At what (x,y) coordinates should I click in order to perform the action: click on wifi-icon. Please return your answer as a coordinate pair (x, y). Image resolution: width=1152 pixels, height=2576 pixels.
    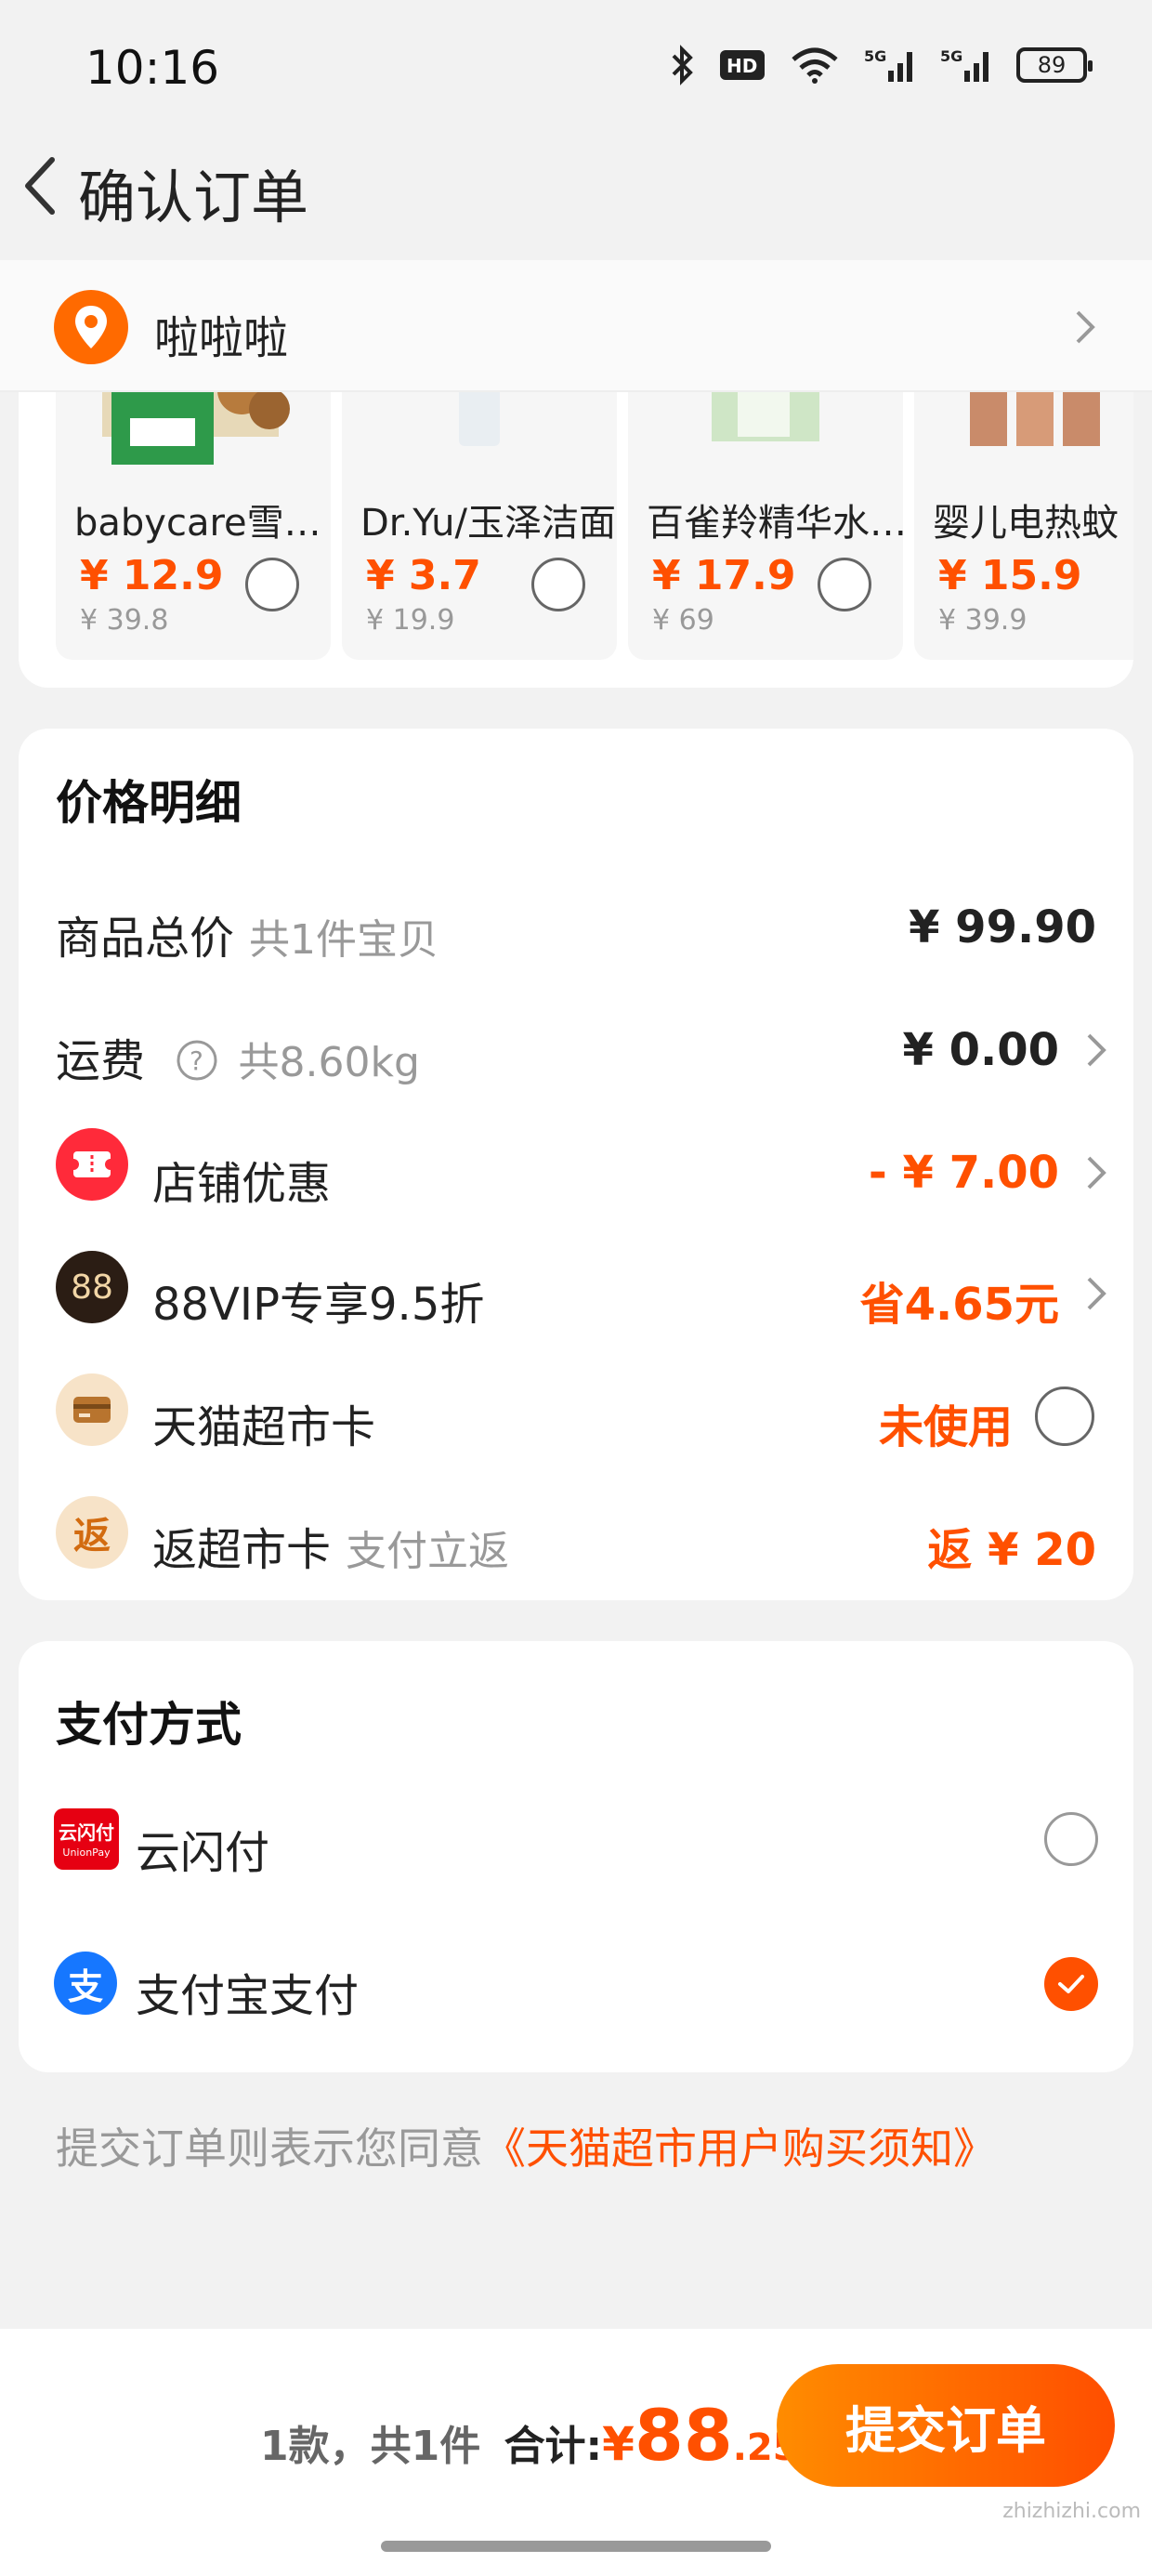
    Looking at the image, I should click on (815, 65).